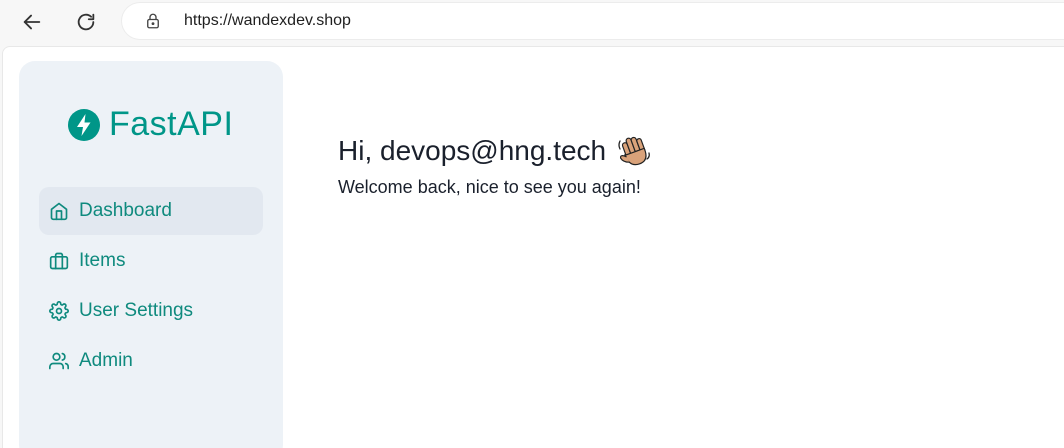 The width and height of the screenshot is (1064, 448). I want to click on sidebar-item-label: Dashboard, so click(125, 210).